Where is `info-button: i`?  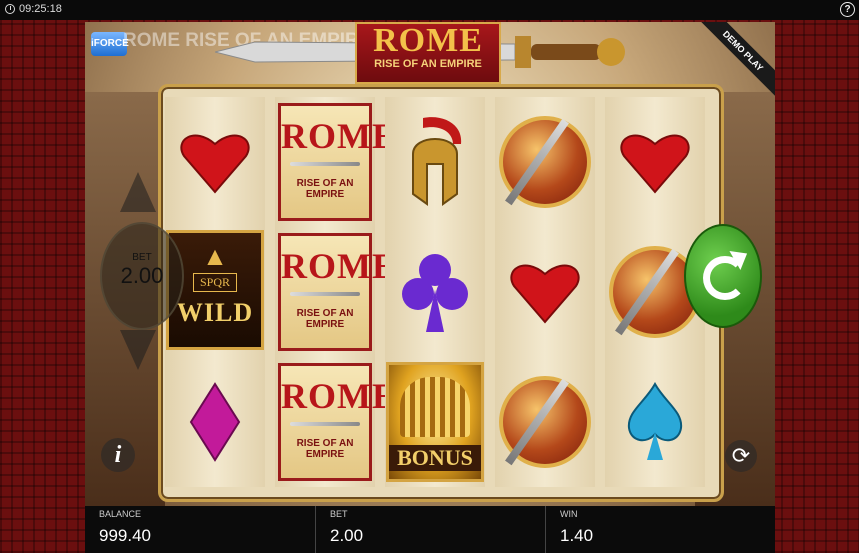 info-button: i is located at coordinates (118, 455).